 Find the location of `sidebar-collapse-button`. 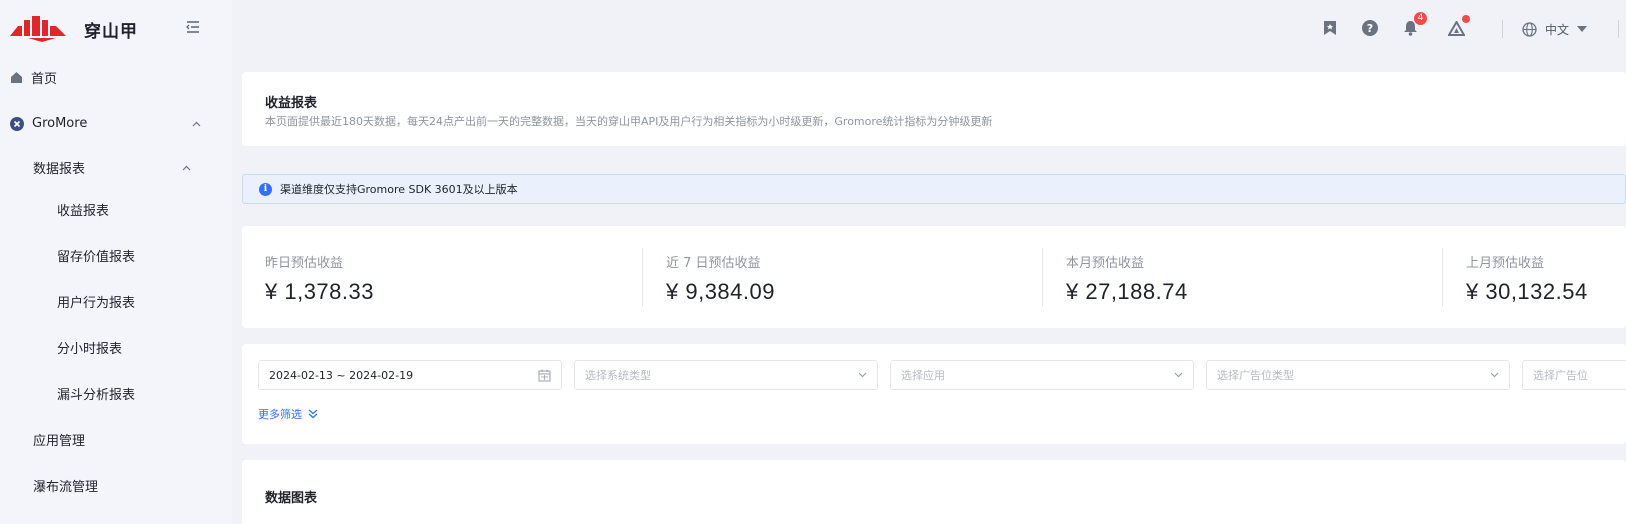

sidebar-collapse-button is located at coordinates (193, 27).